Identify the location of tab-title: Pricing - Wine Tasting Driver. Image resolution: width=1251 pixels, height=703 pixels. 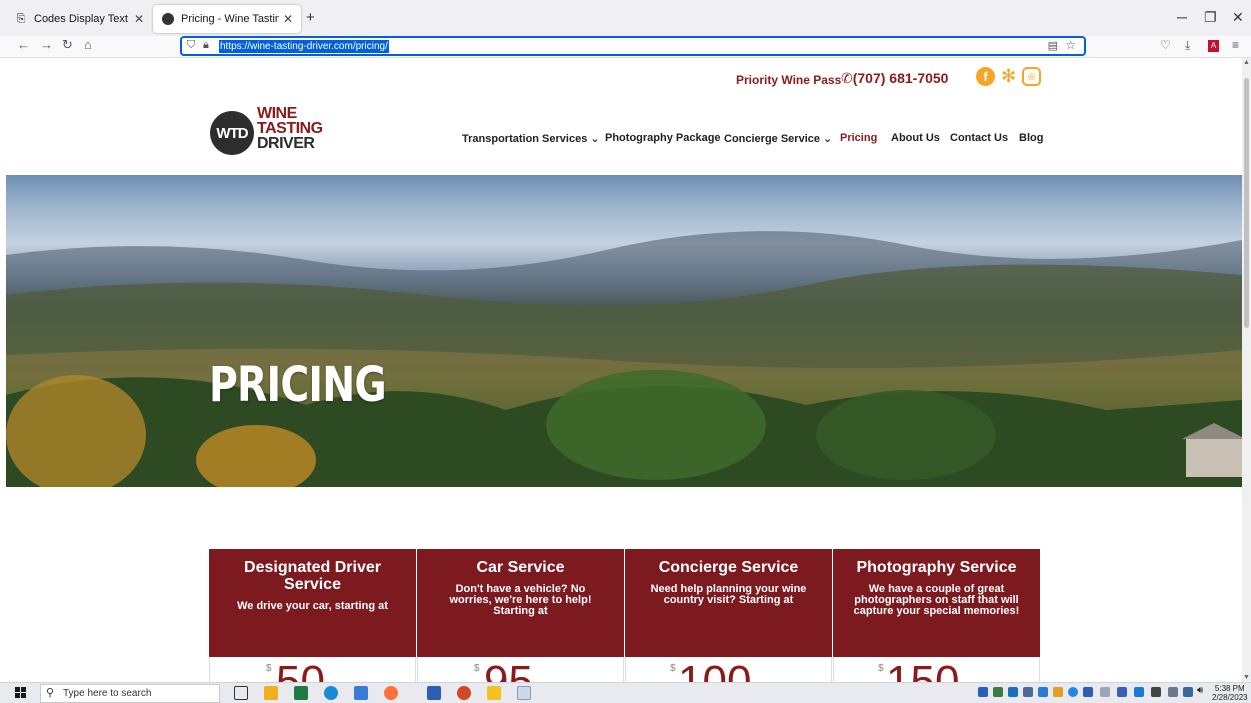
(230, 19).